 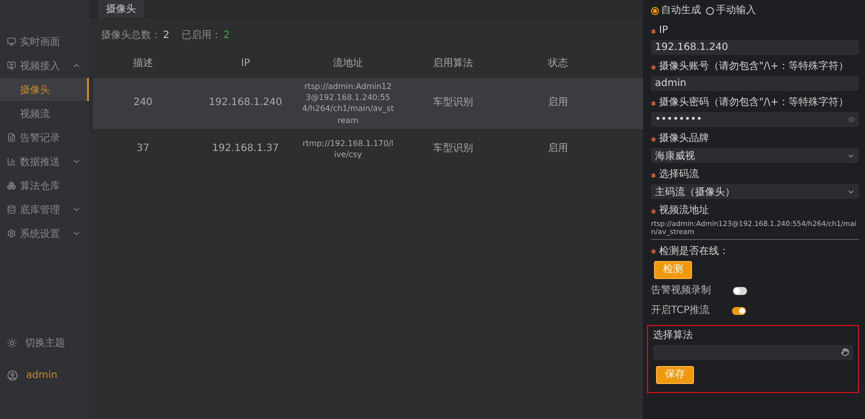 I want to click on table-cell-text: 192.168.1.37, so click(x=245, y=149).